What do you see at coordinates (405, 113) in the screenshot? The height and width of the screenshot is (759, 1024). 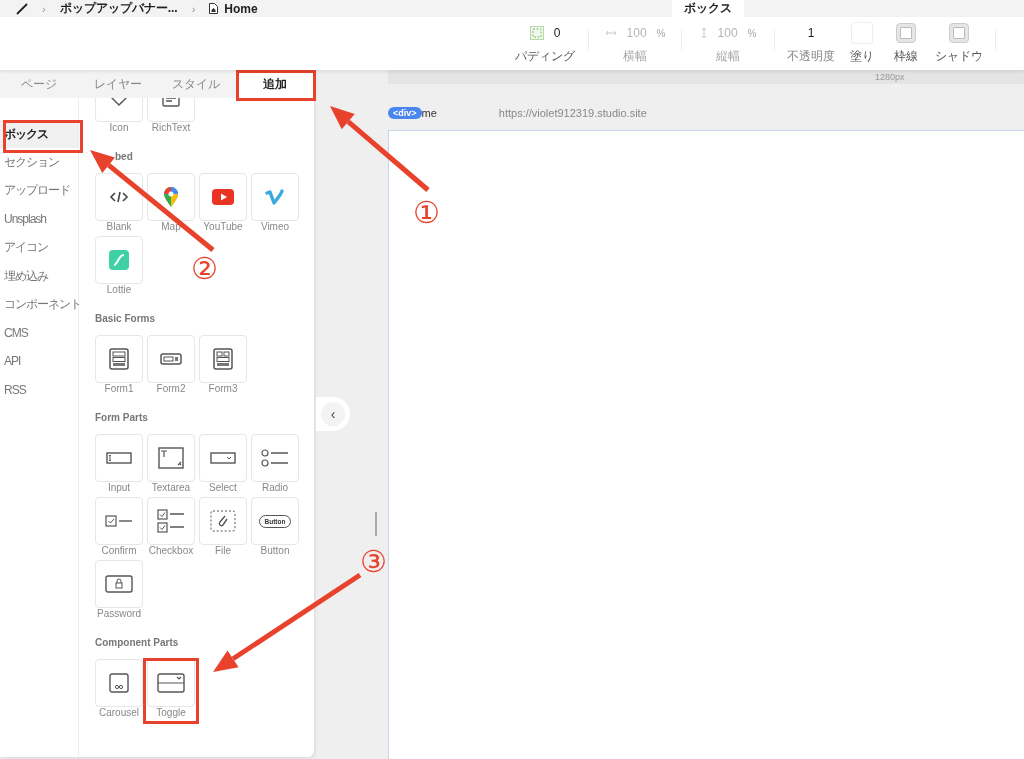 I see `element-tag-badge: <div>` at bounding box center [405, 113].